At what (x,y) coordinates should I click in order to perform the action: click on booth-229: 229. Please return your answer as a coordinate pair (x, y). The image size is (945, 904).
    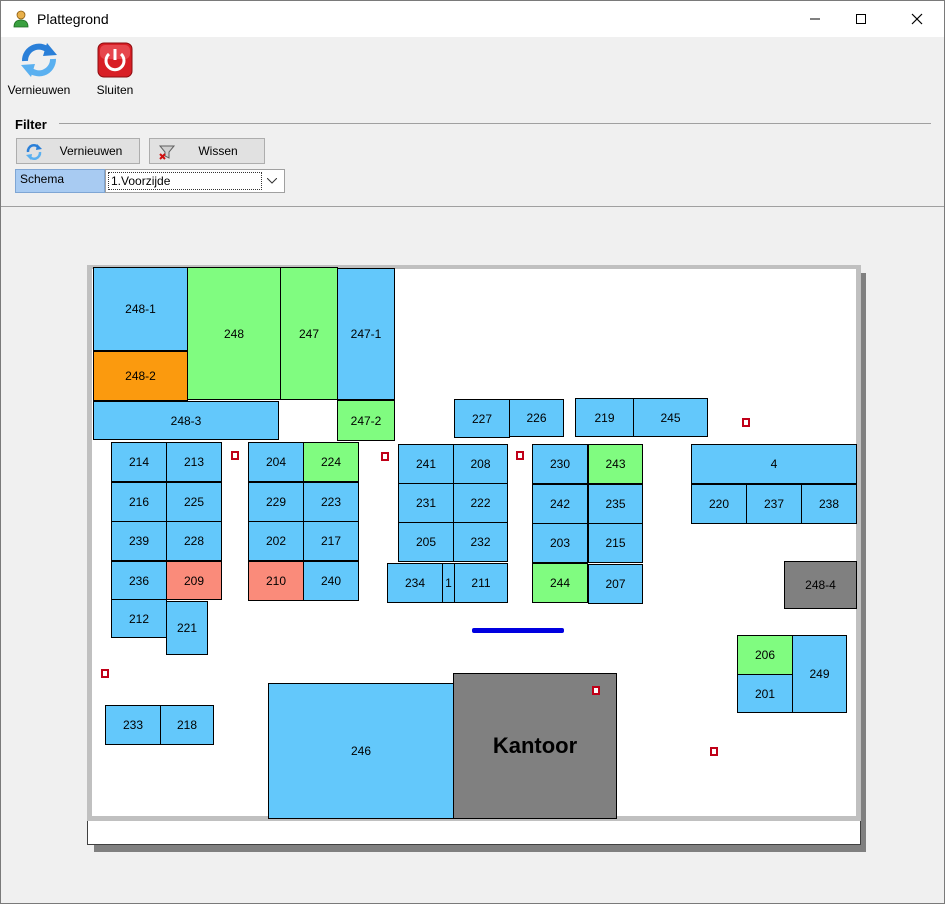
    Looking at the image, I should click on (276, 502).